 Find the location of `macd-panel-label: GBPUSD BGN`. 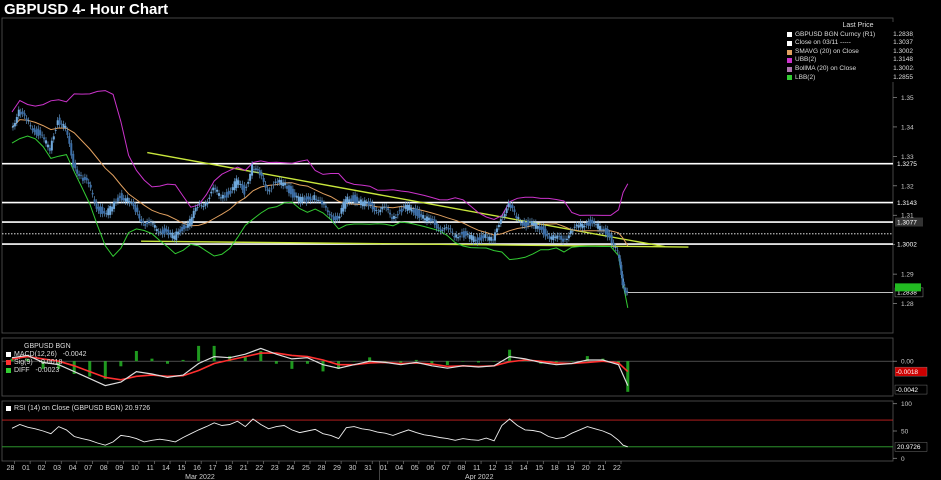

macd-panel-label: GBPUSD BGN is located at coordinates (47, 346).